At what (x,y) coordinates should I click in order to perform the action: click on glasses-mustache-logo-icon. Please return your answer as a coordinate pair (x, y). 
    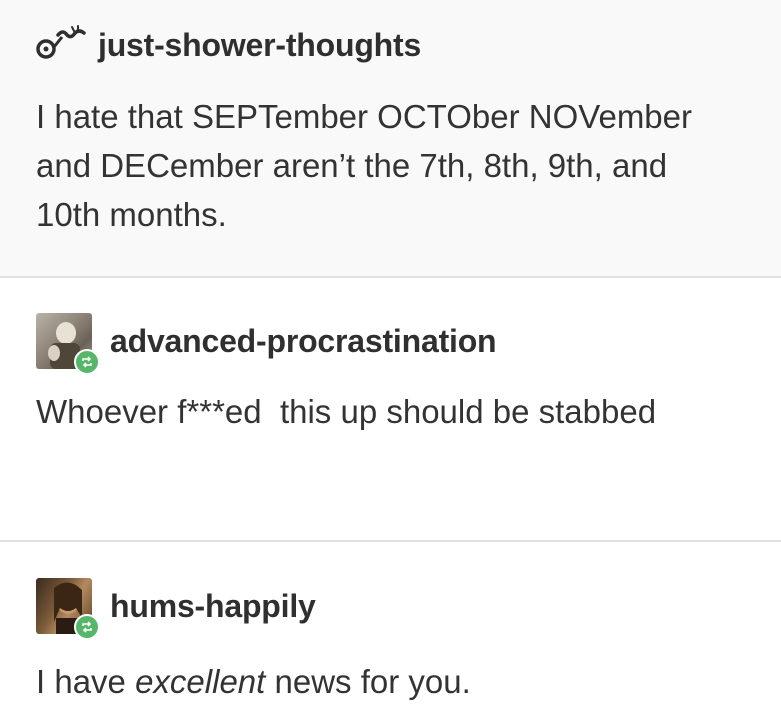
    Looking at the image, I should click on (61, 45).